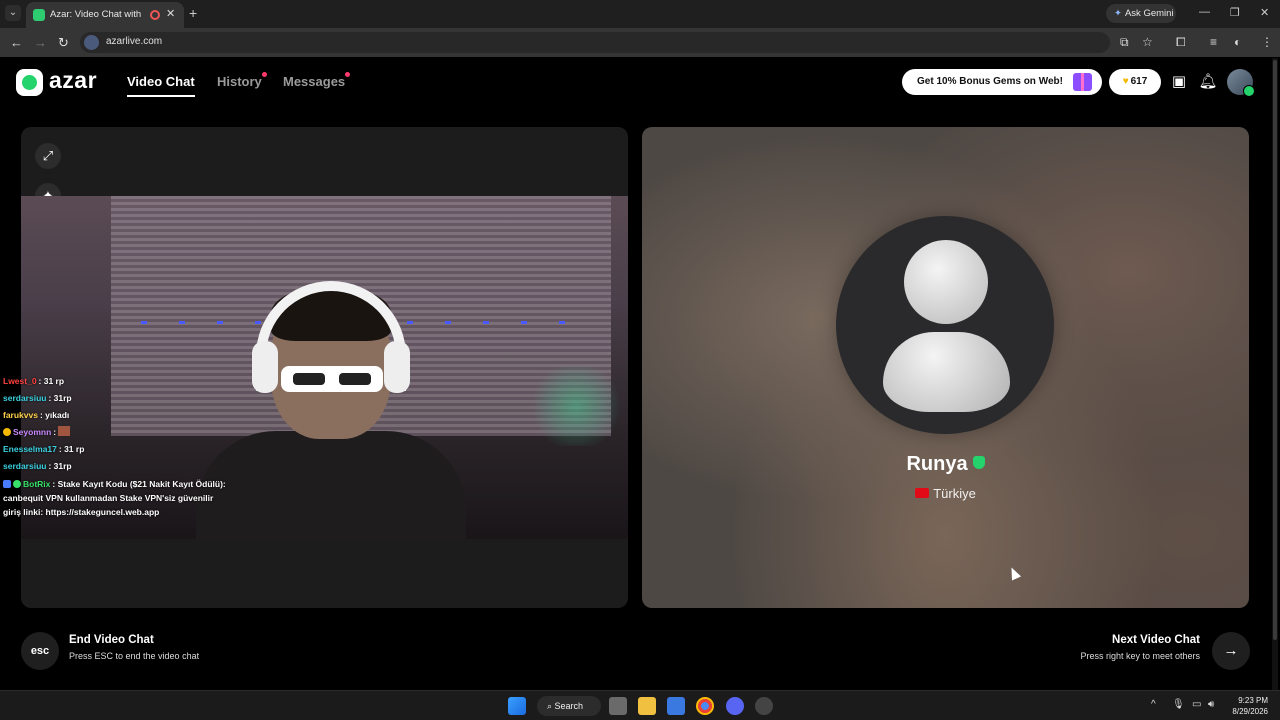 The width and height of the screenshot is (1280, 720). I want to click on bonus-gems-promo-button: Get 10% Bonus Gems on Web!, so click(1002, 82).